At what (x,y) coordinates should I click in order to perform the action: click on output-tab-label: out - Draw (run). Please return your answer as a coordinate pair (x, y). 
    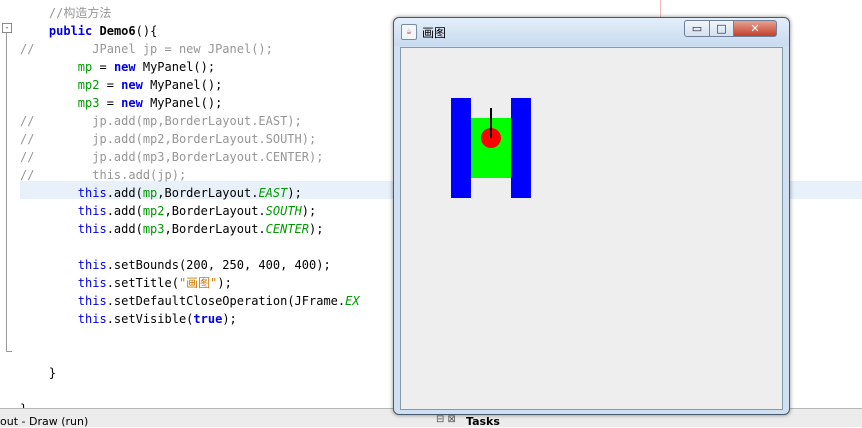
    Looking at the image, I should click on (44, 421).